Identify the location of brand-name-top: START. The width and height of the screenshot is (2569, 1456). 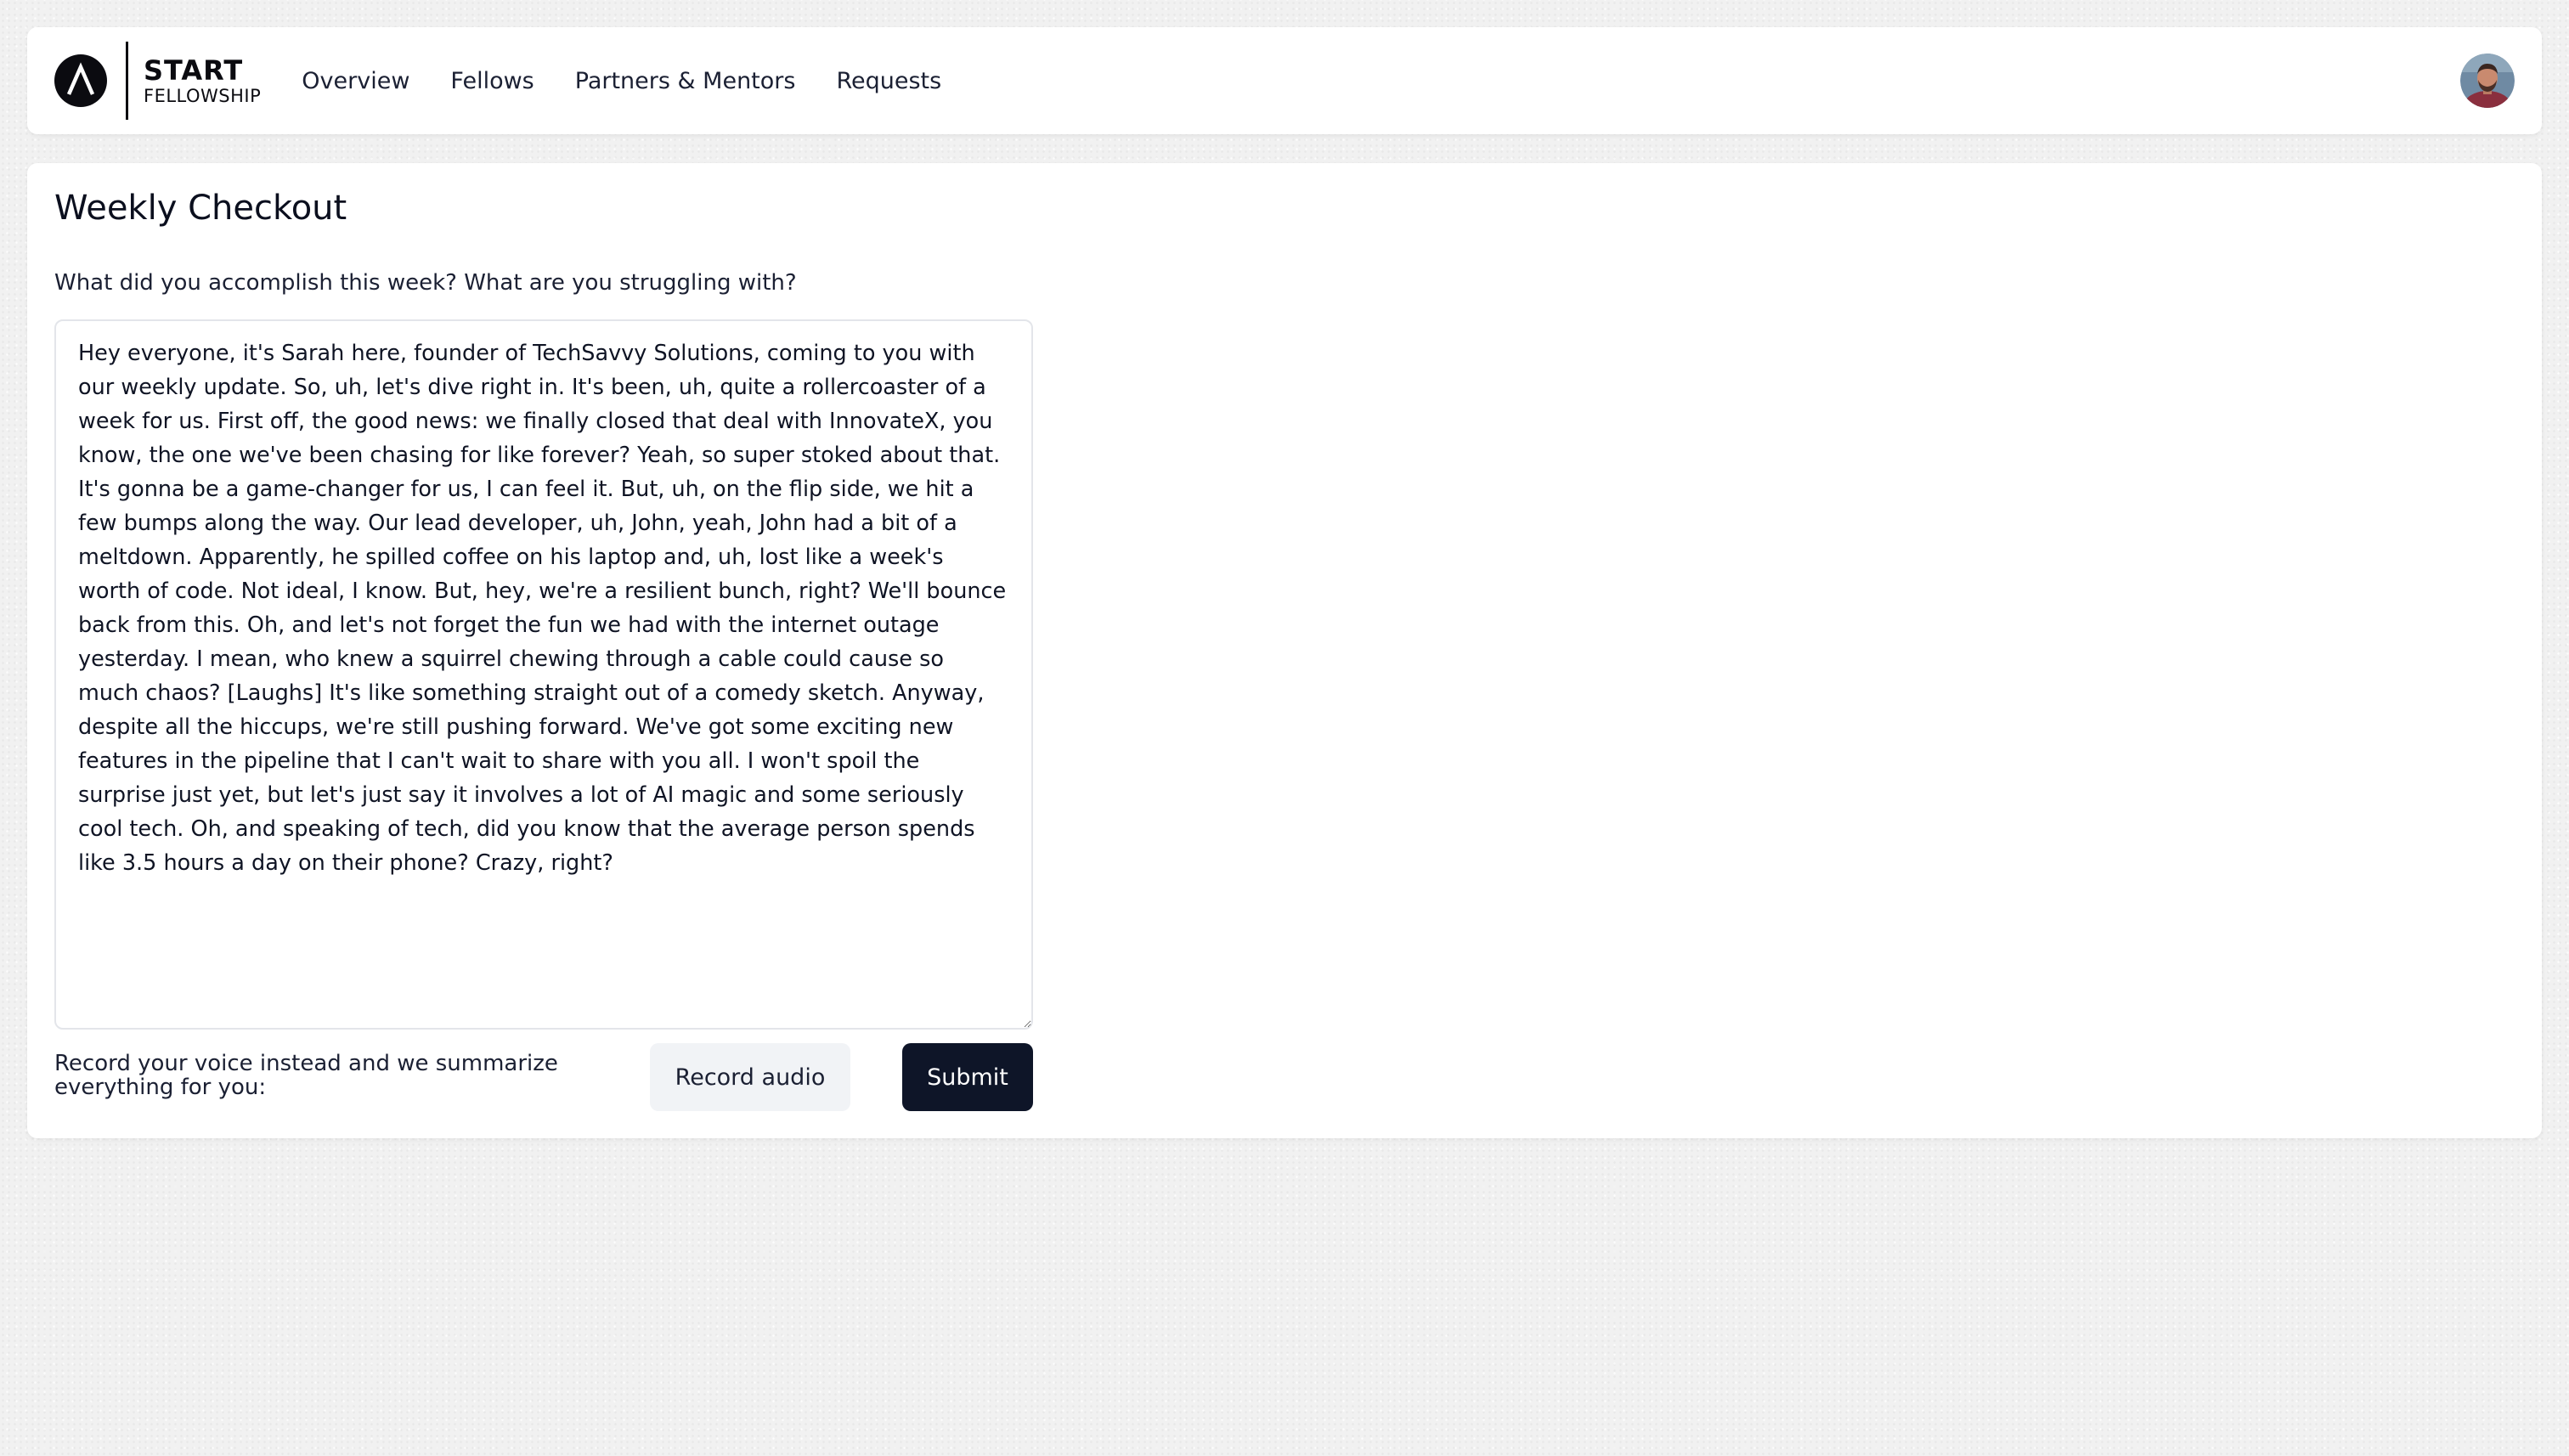
(194, 70).